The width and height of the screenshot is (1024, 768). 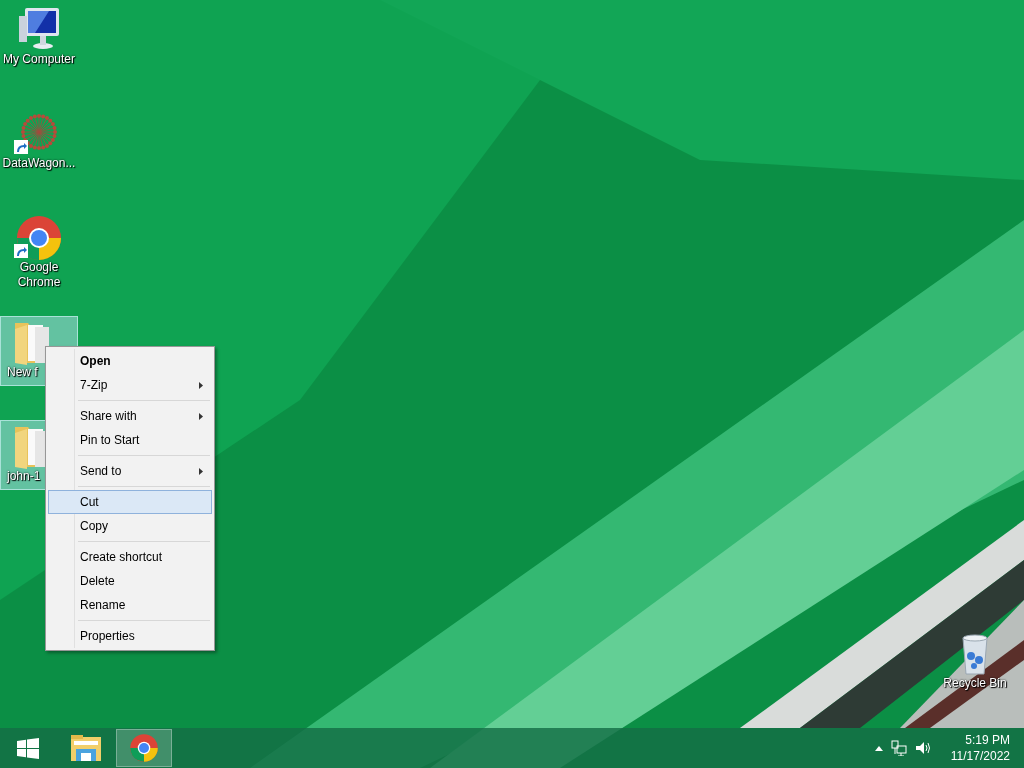 What do you see at coordinates (130, 605) in the screenshot?
I see `menu-item: Rename` at bounding box center [130, 605].